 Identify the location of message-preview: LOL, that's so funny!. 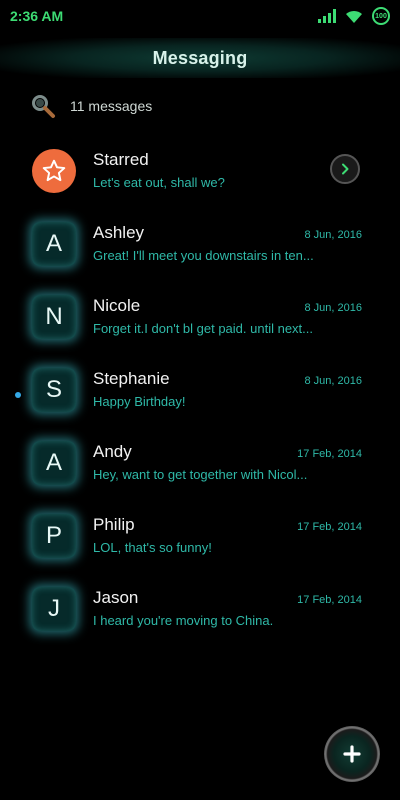
(152, 547).